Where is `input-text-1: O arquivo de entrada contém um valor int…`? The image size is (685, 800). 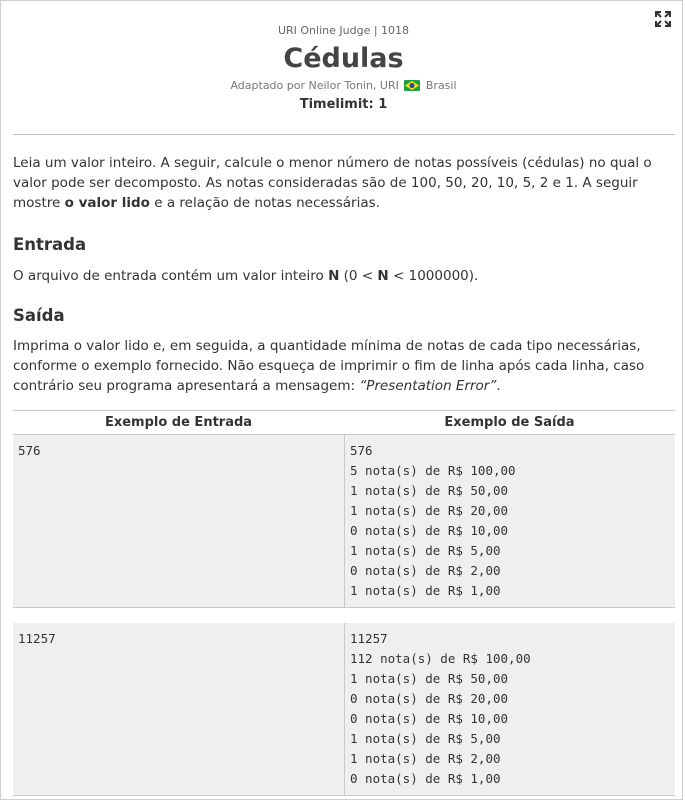 input-text-1: O arquivo de entrada contém um valor int… is located at coordinates (171, 276).